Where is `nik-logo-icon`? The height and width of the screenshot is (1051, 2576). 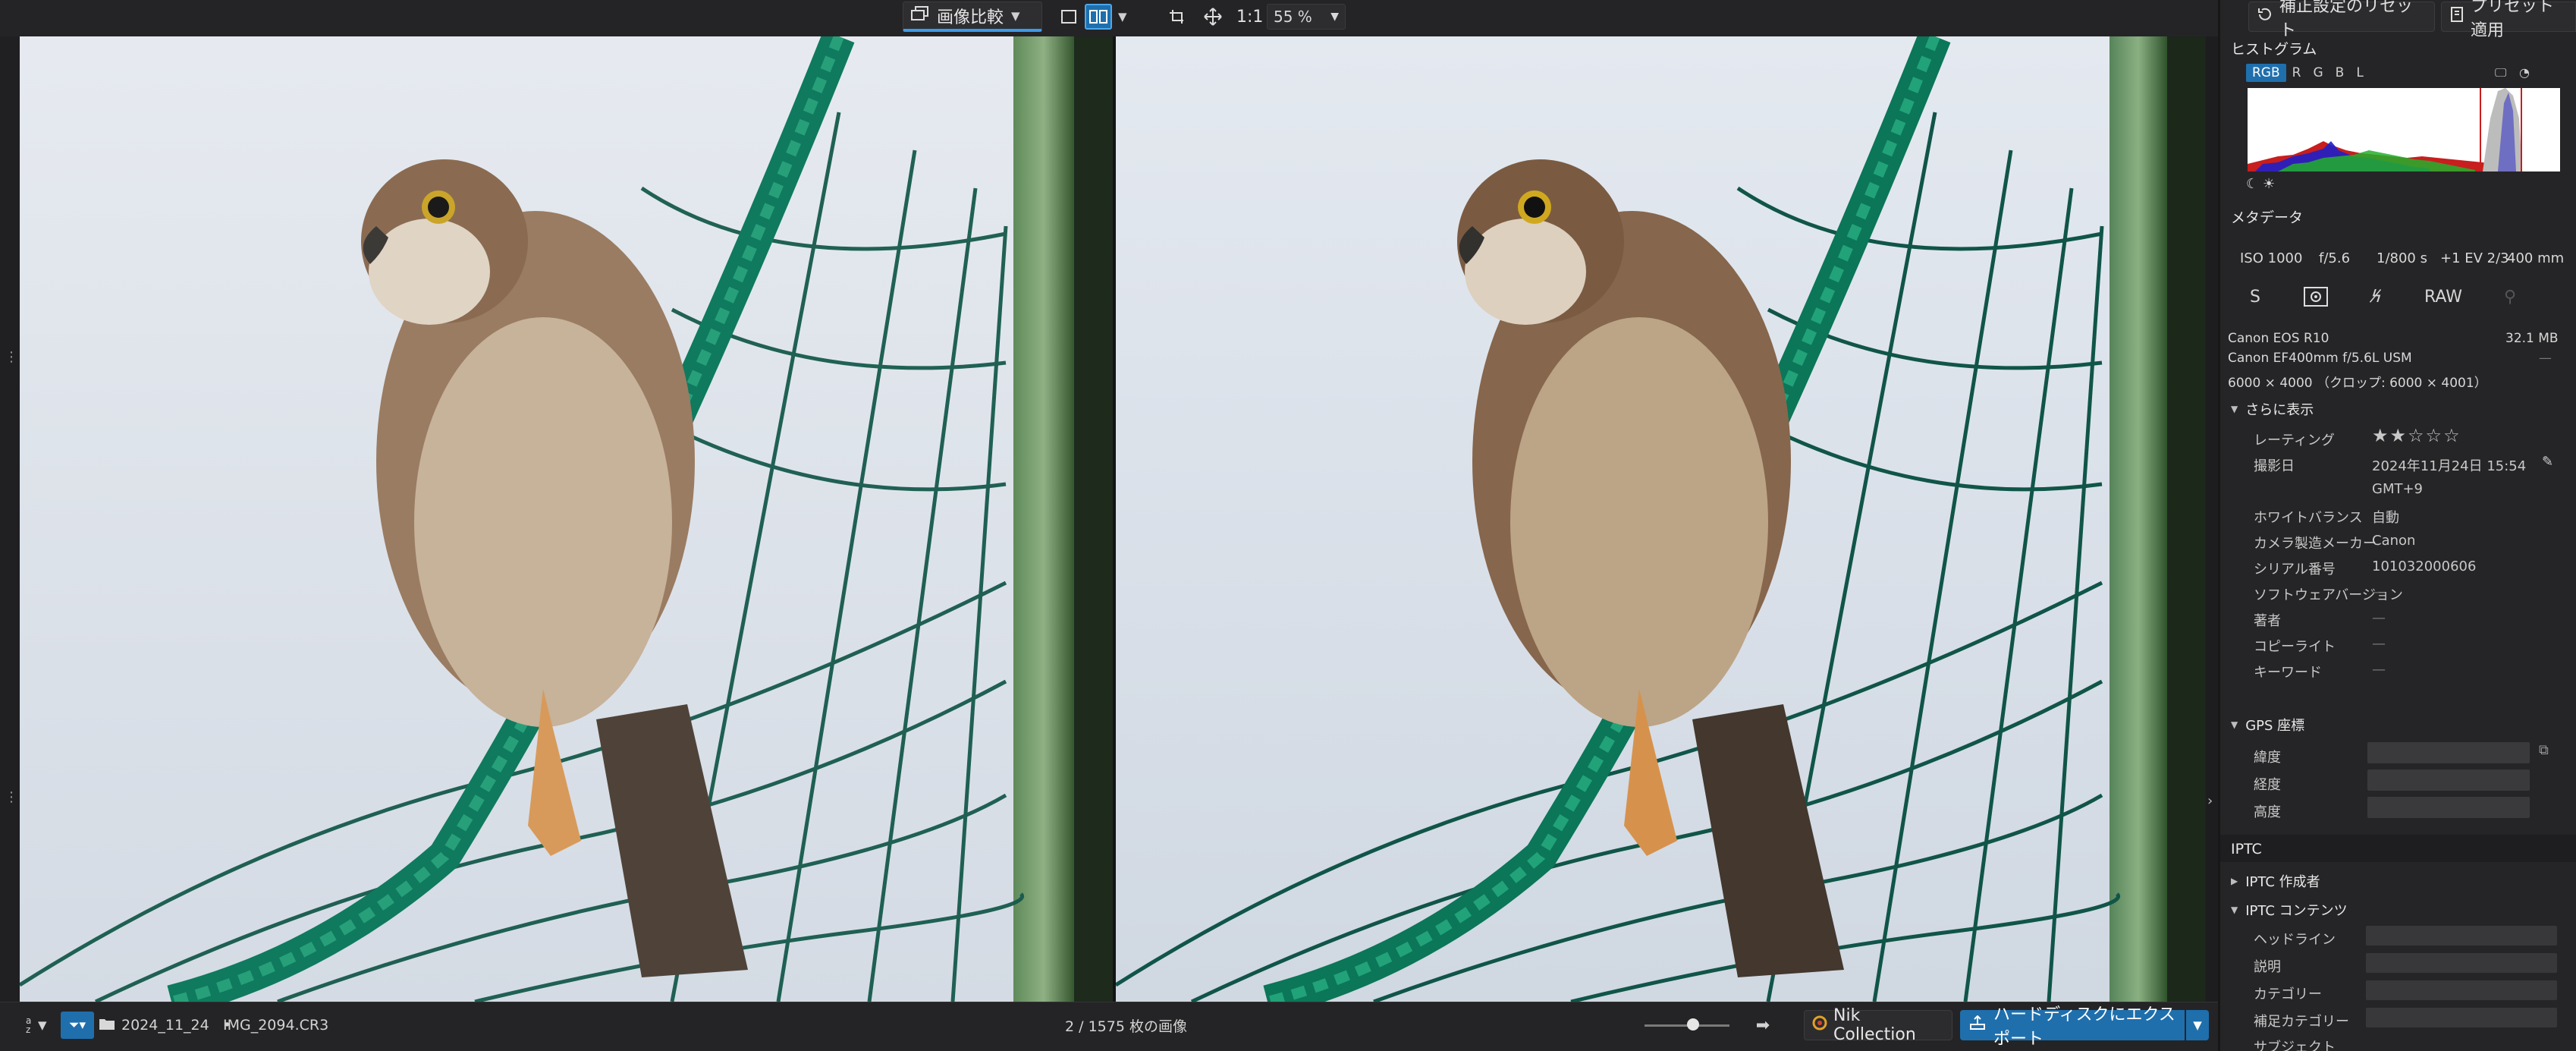
nik-logo-icon is located at coordinates (1819, 1025).